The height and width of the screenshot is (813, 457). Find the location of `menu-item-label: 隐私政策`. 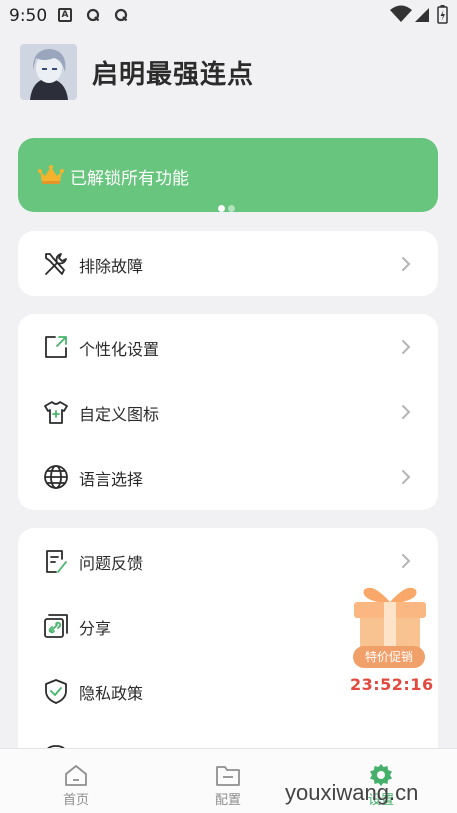

menu-item-label: 隐私政策 is located at coordinates (111, 693).